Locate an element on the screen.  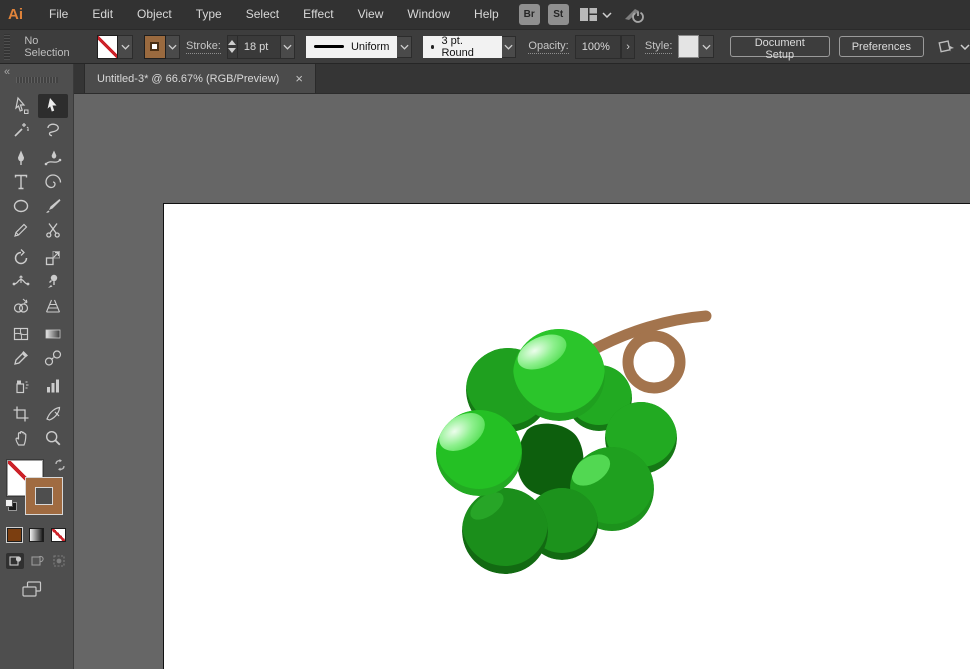
workspace-switcher is located at coordinates (595, 14).